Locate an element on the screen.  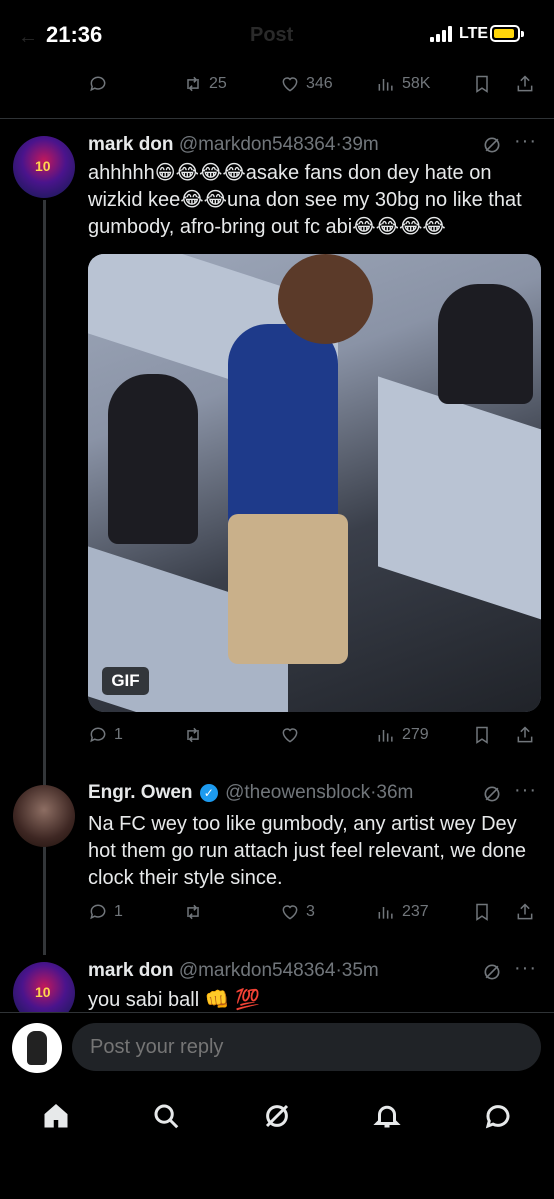
author-handle: @theowensblock is located at coordinates (297, 792).